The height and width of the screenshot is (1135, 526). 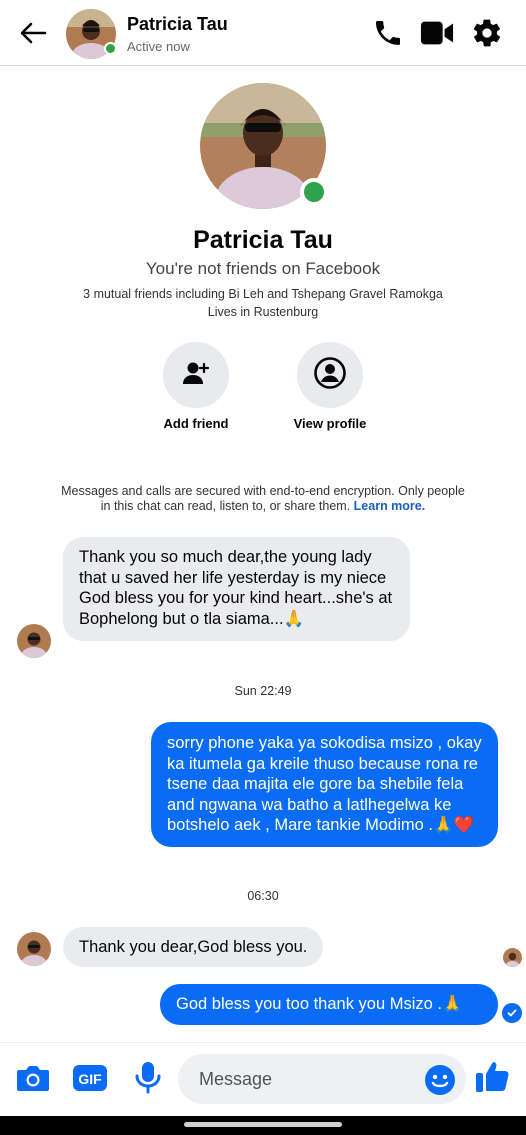 I want to click on user-circle-icon, so click(x=330, y=375).